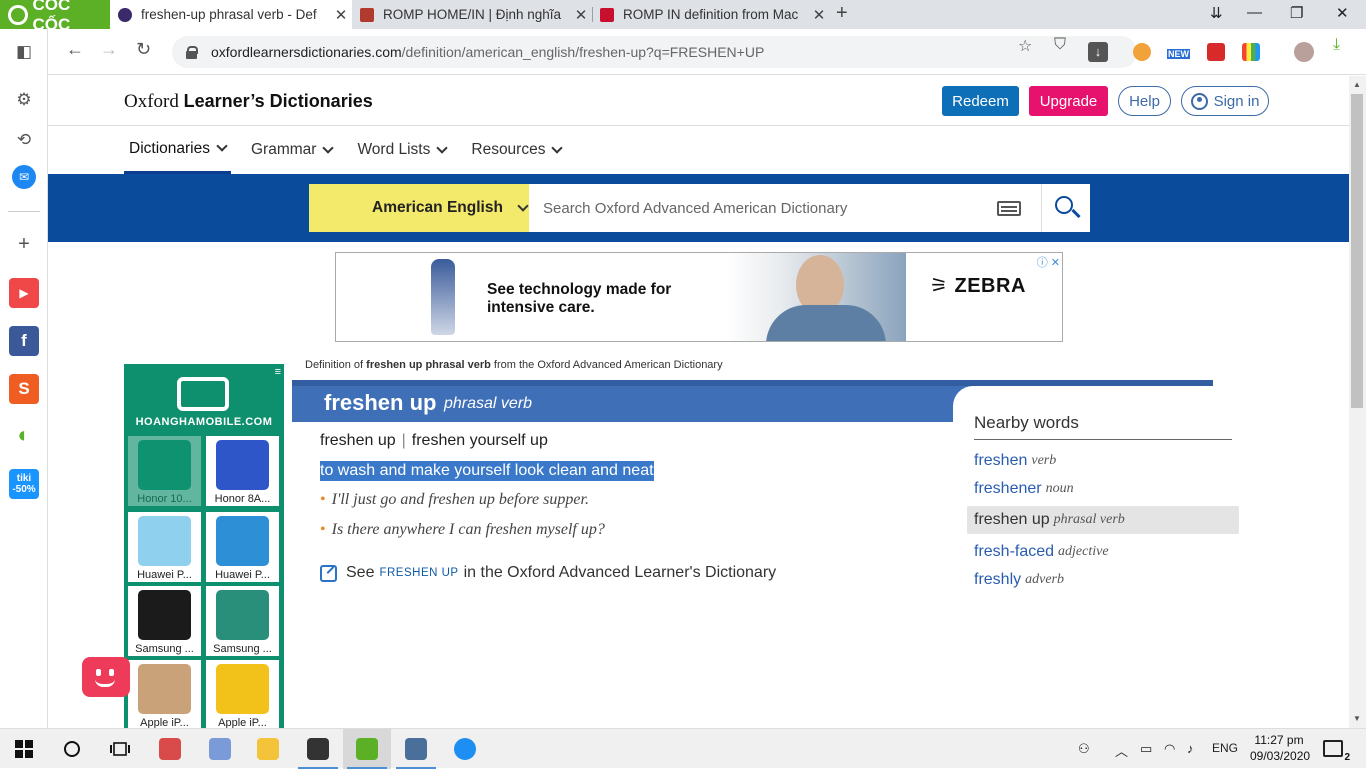 The image size is (1366, 769). Describe the element at coordinates (842, 13) in the screenshot. I see `new-tab-button: +` at that location.